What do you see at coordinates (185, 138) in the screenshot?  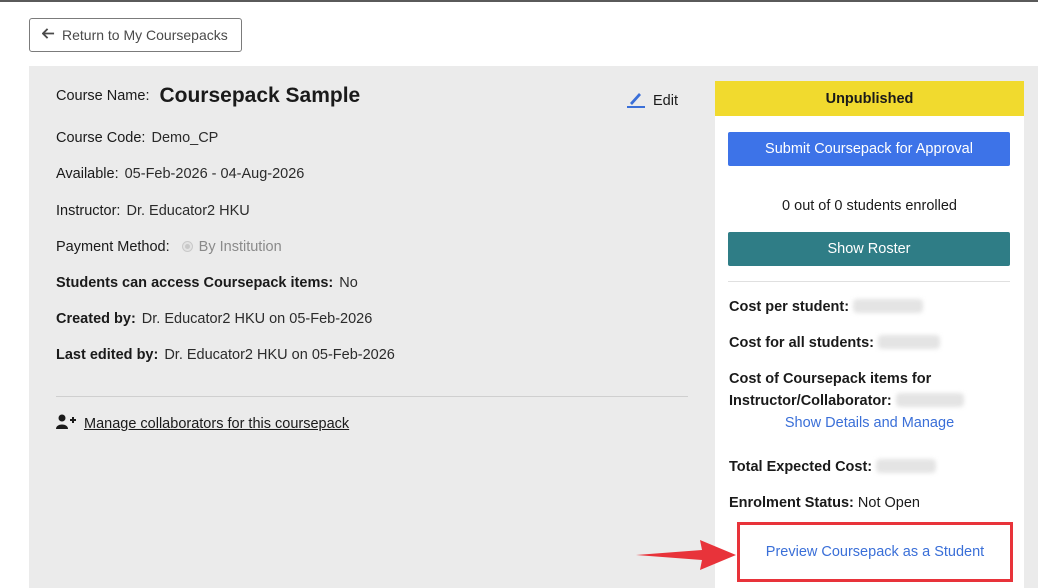 I see `course-code: Demo_CP` at bounding box center [185, 138].